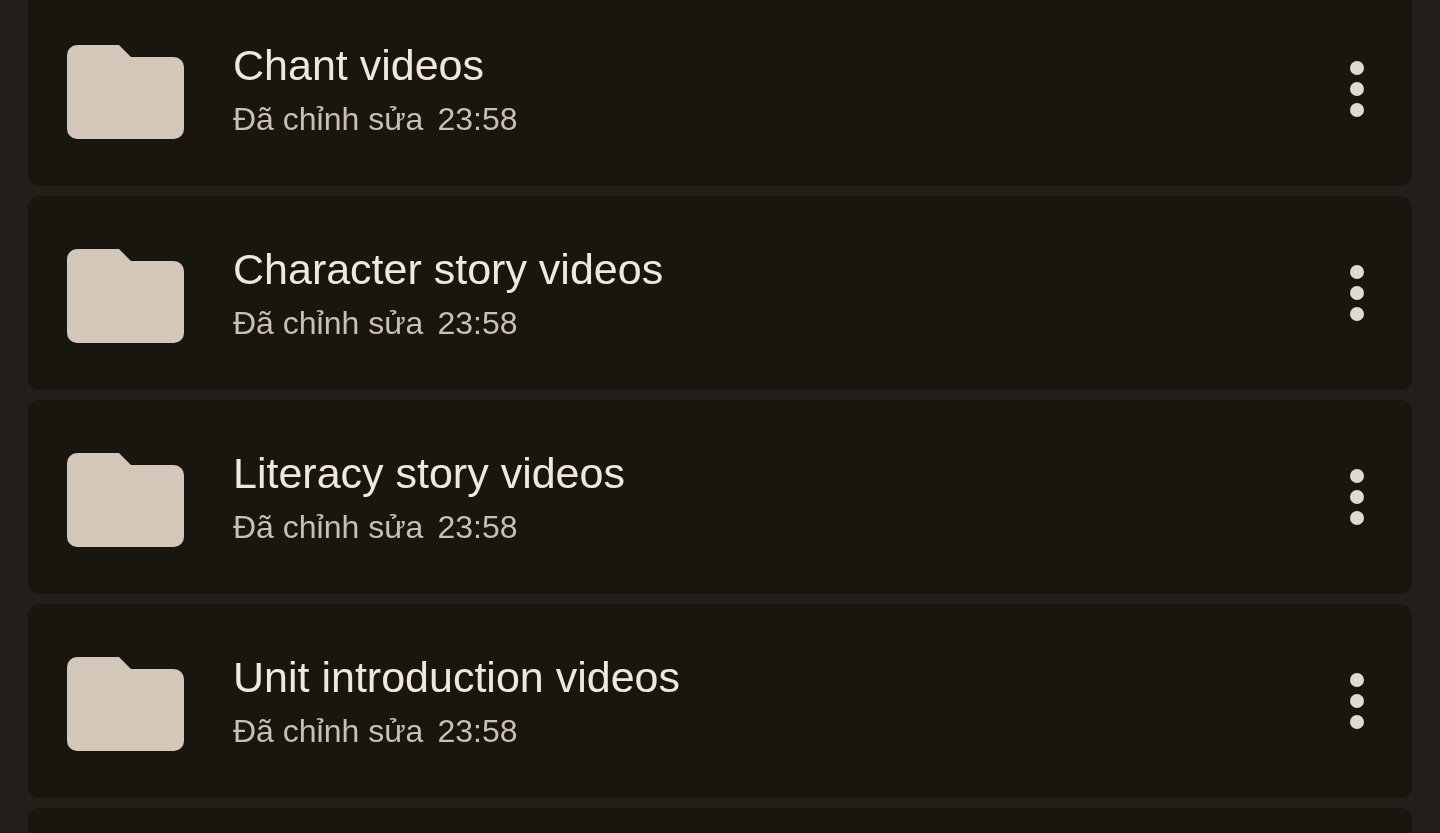 The image size is (1440, 833). Describe the element at coordinates (429, 473) in the screenshot. I see `folder-name: Literacy story videos` at that location.